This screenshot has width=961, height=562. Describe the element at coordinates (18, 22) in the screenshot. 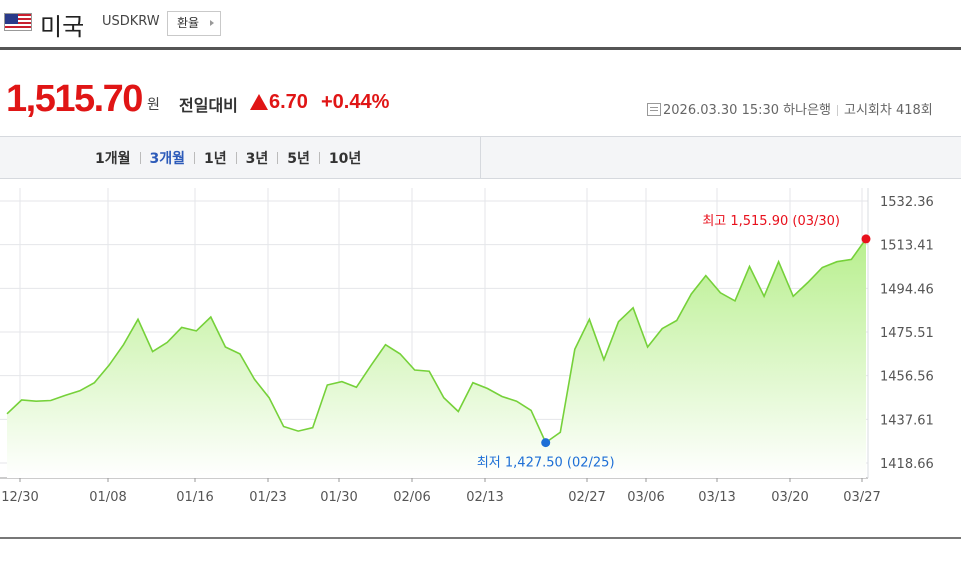

I see `us-flag-icon` at that location.